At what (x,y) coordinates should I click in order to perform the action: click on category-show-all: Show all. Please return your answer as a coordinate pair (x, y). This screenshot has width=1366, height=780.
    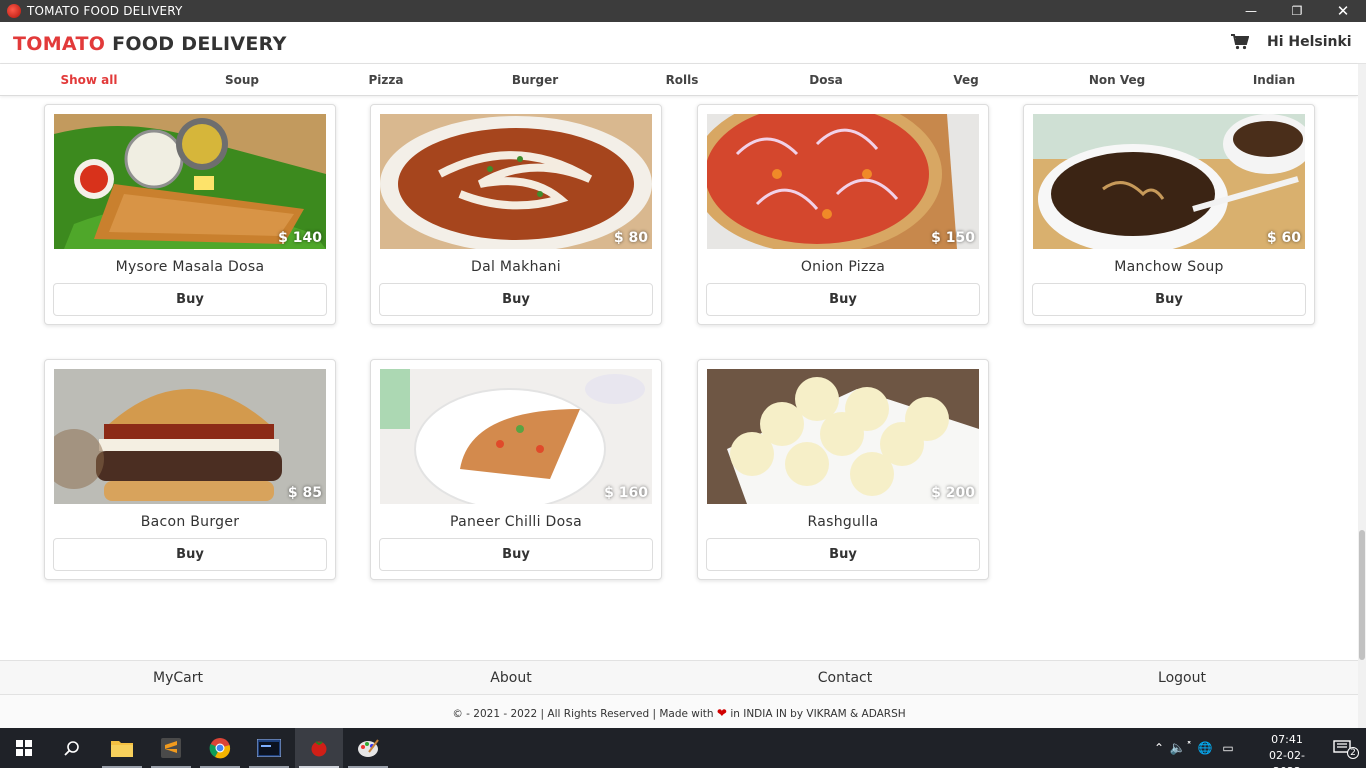
    Looking at the image, I should click on (88, 80).